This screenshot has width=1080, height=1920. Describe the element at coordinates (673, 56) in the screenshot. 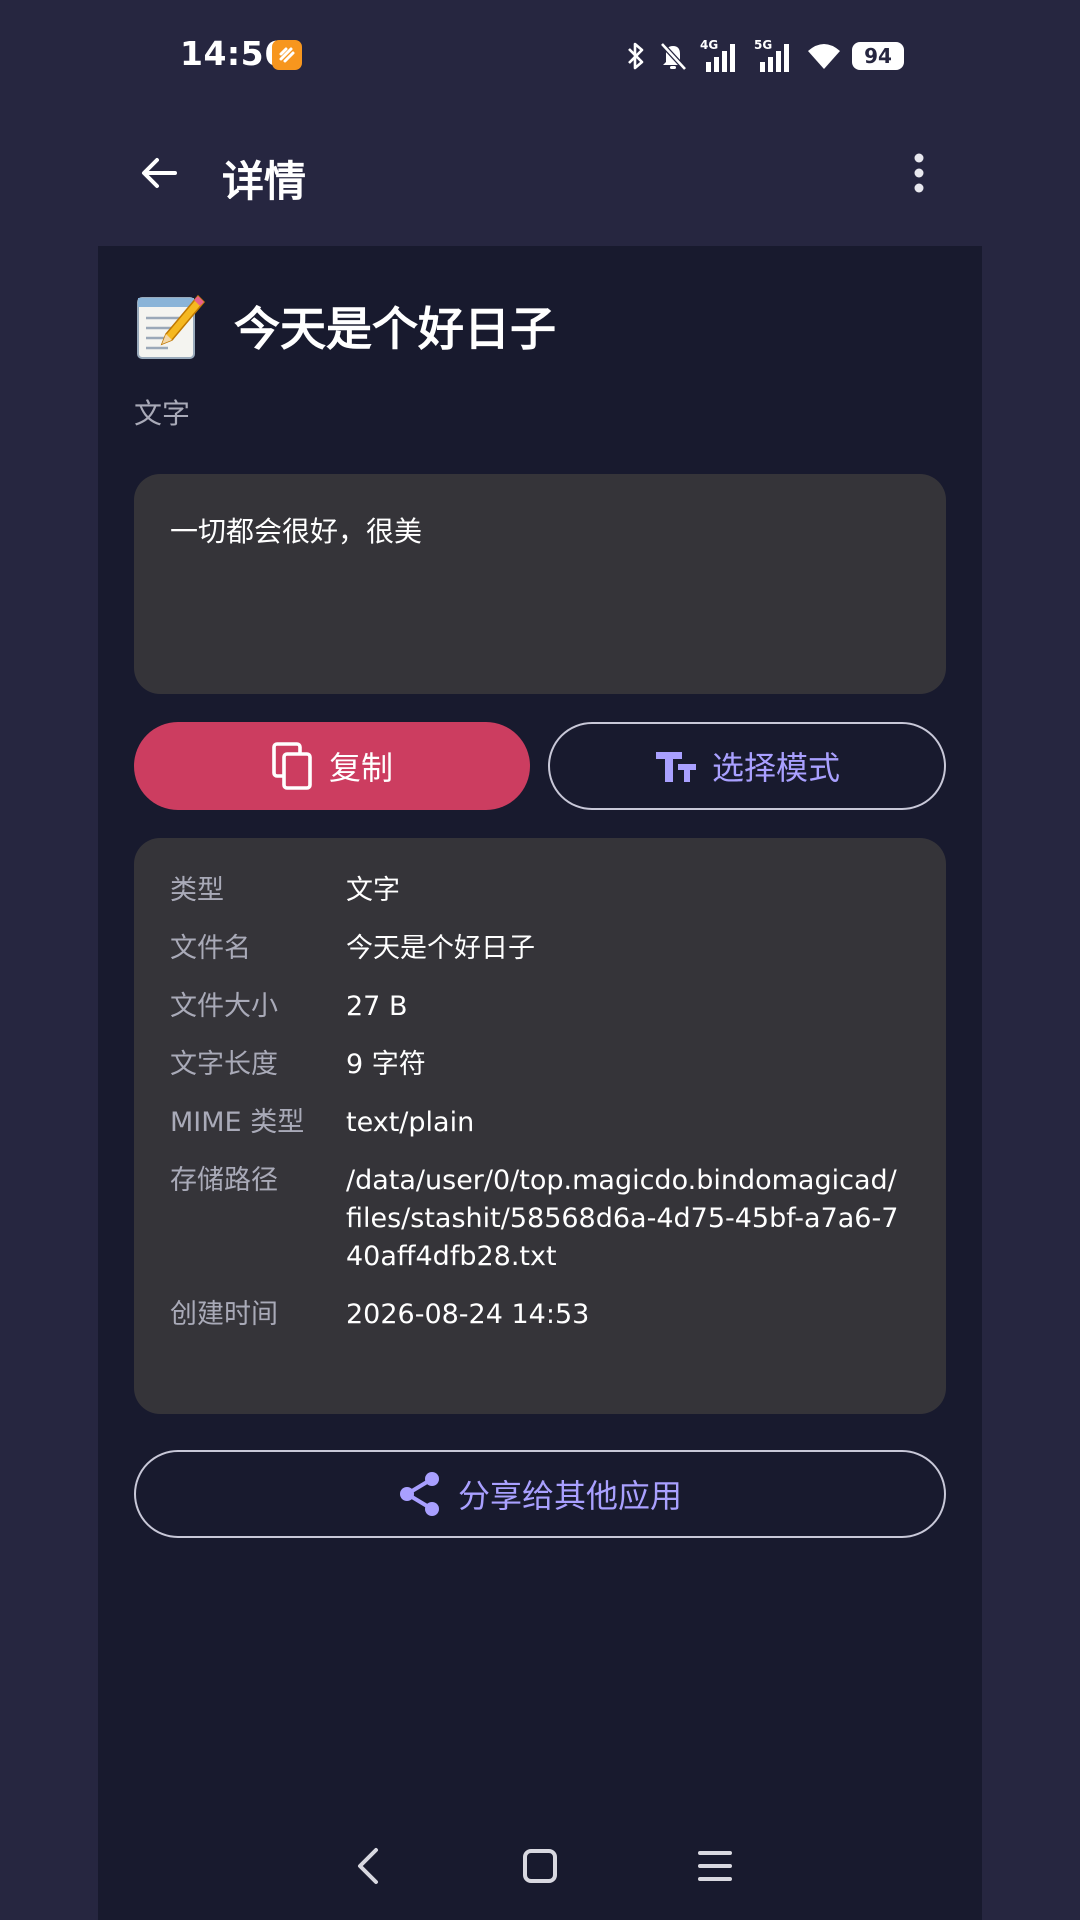

I see `bell-muted-icon` at that location.